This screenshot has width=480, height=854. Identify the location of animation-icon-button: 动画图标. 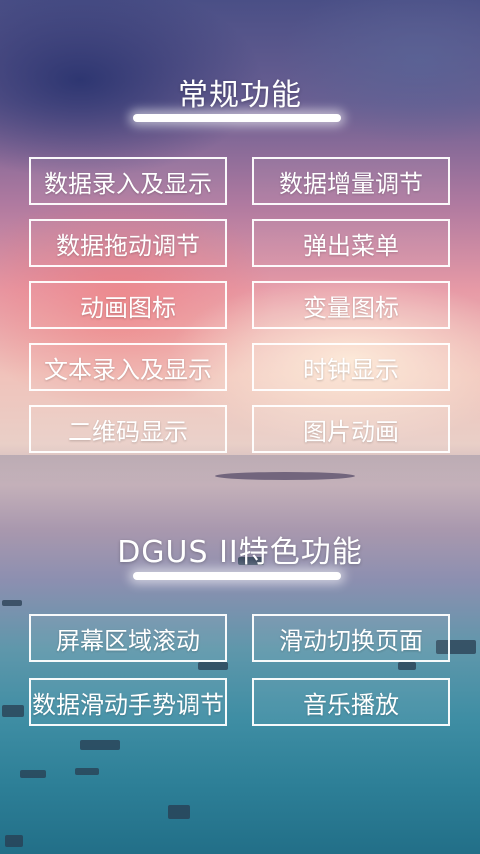
(128, 305).